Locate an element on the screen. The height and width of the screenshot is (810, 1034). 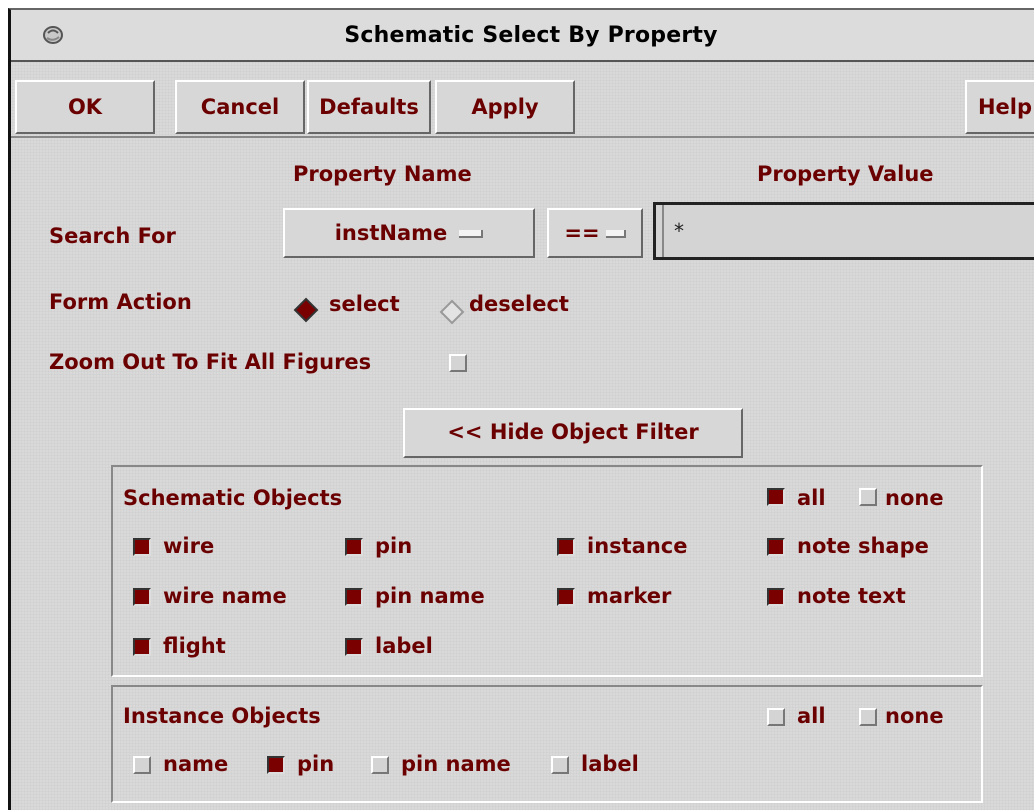
search-for-label: Search For is located at coordinates (112, 236).